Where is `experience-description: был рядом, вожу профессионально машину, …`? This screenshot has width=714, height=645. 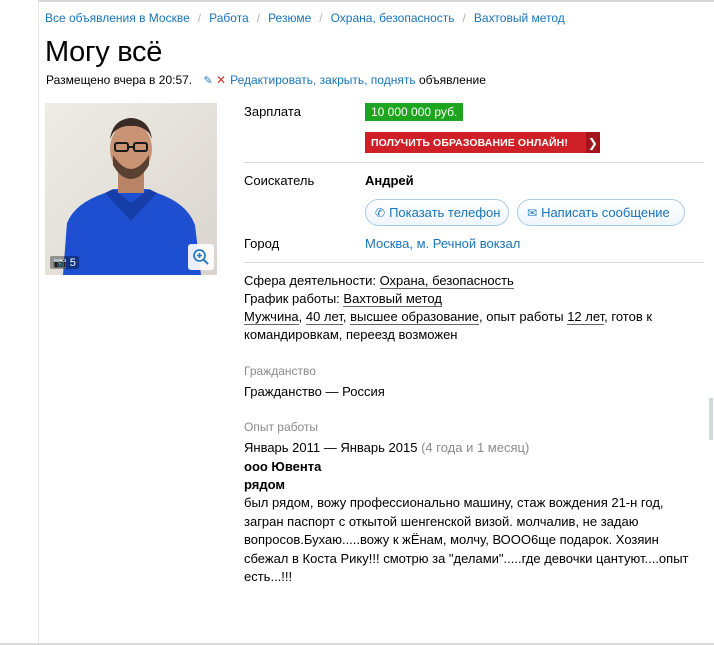
experience-description: был рядом, вожу профессионально машину, … is located at coordinates (466, 539).